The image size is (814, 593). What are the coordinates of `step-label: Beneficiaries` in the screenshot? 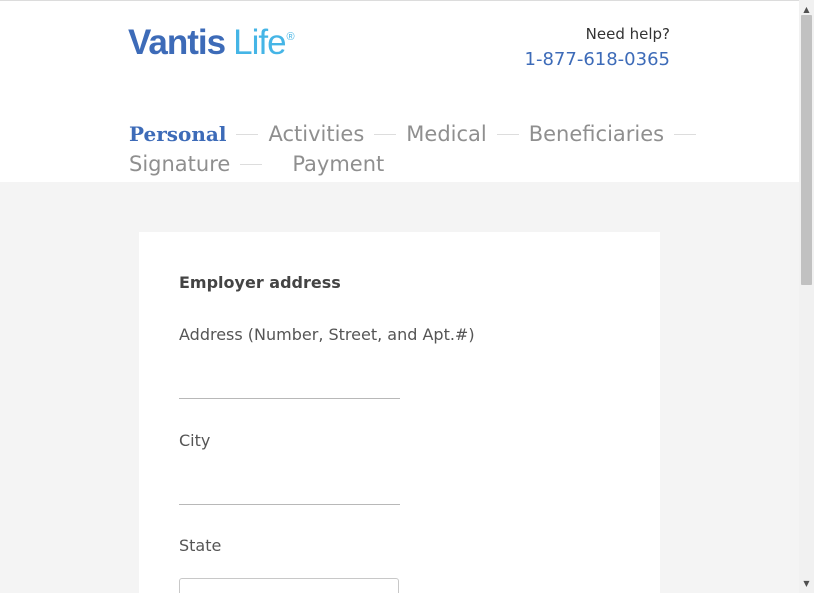 It's located at (596, 134).